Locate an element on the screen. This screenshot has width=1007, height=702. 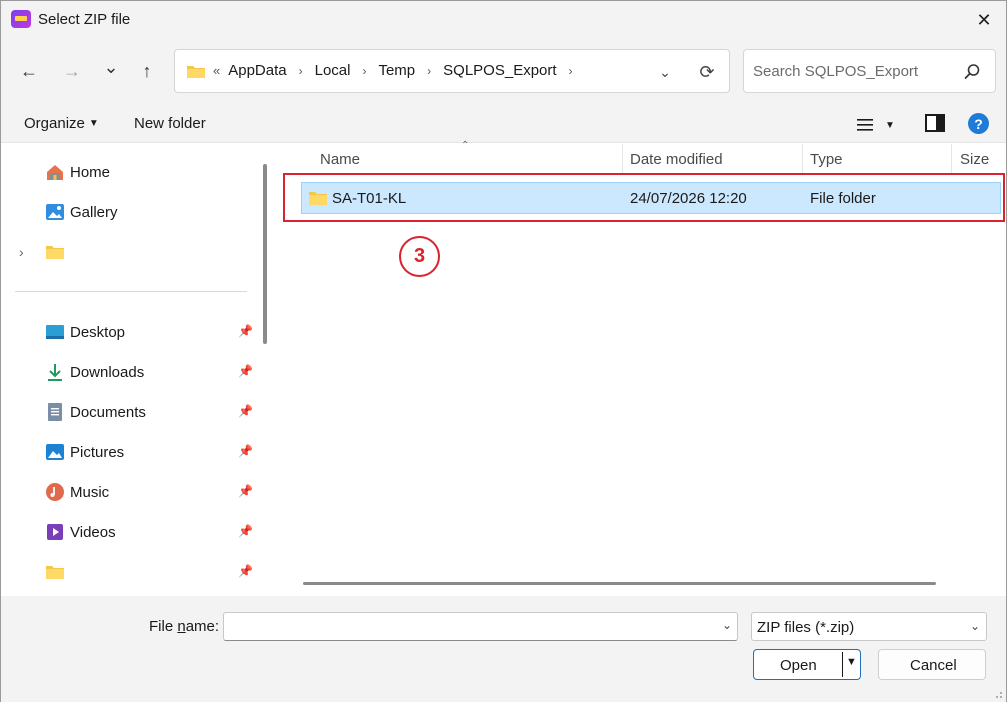
forward-arrow-icon: → is located at coordinates (72, 71).